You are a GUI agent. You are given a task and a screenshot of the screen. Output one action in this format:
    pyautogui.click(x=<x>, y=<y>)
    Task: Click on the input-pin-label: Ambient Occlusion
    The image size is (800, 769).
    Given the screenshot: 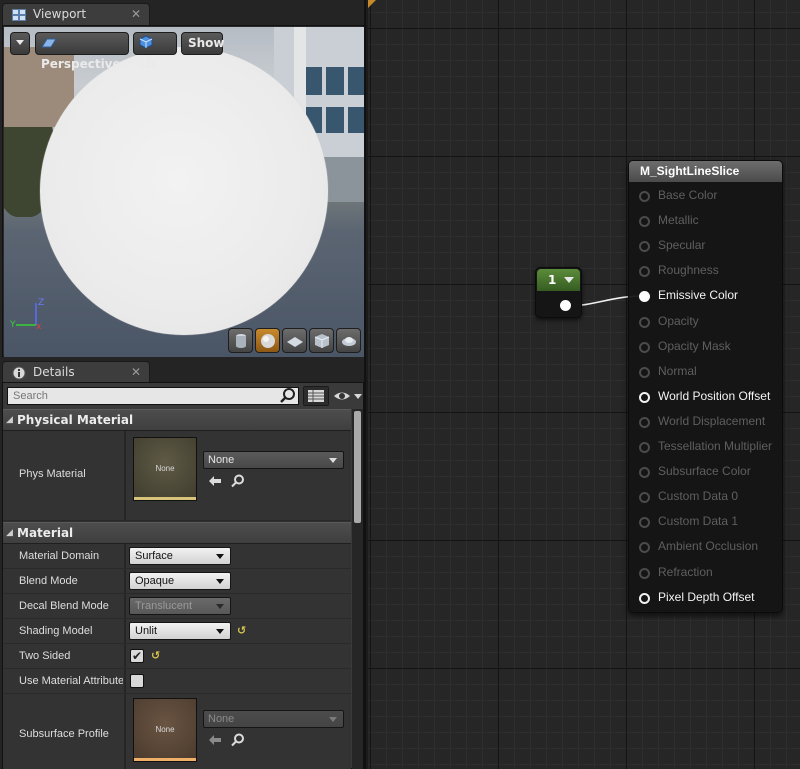 What is the action you would take?
    pyautogui.click(x=708, y=546)
    